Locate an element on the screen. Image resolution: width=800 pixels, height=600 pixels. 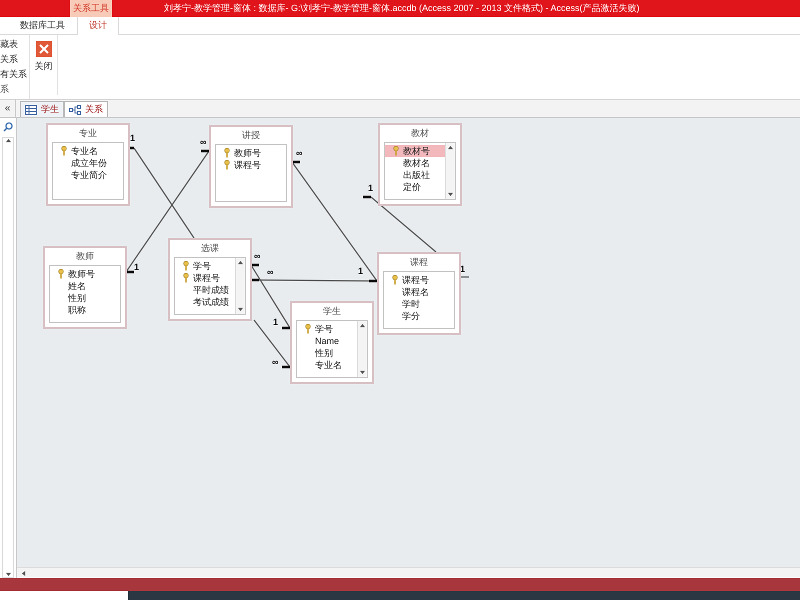
document-tab: 学生 is located at coordinates (42, 109).